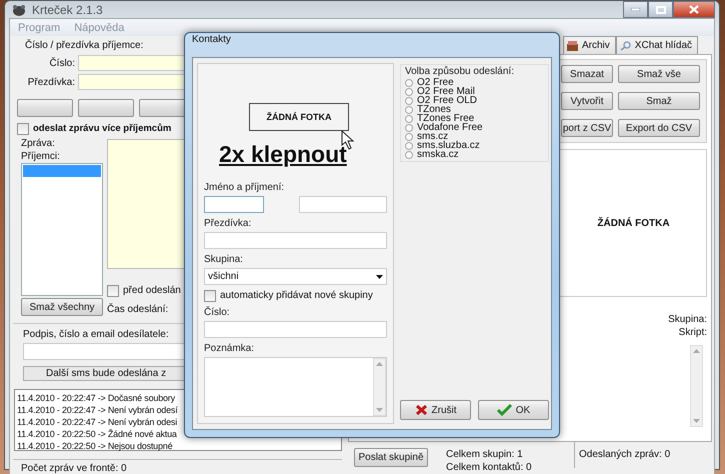 The width and height of the screenshot is (725, 474). I want to click on action-button: Vytvořit, so click(587, 101).